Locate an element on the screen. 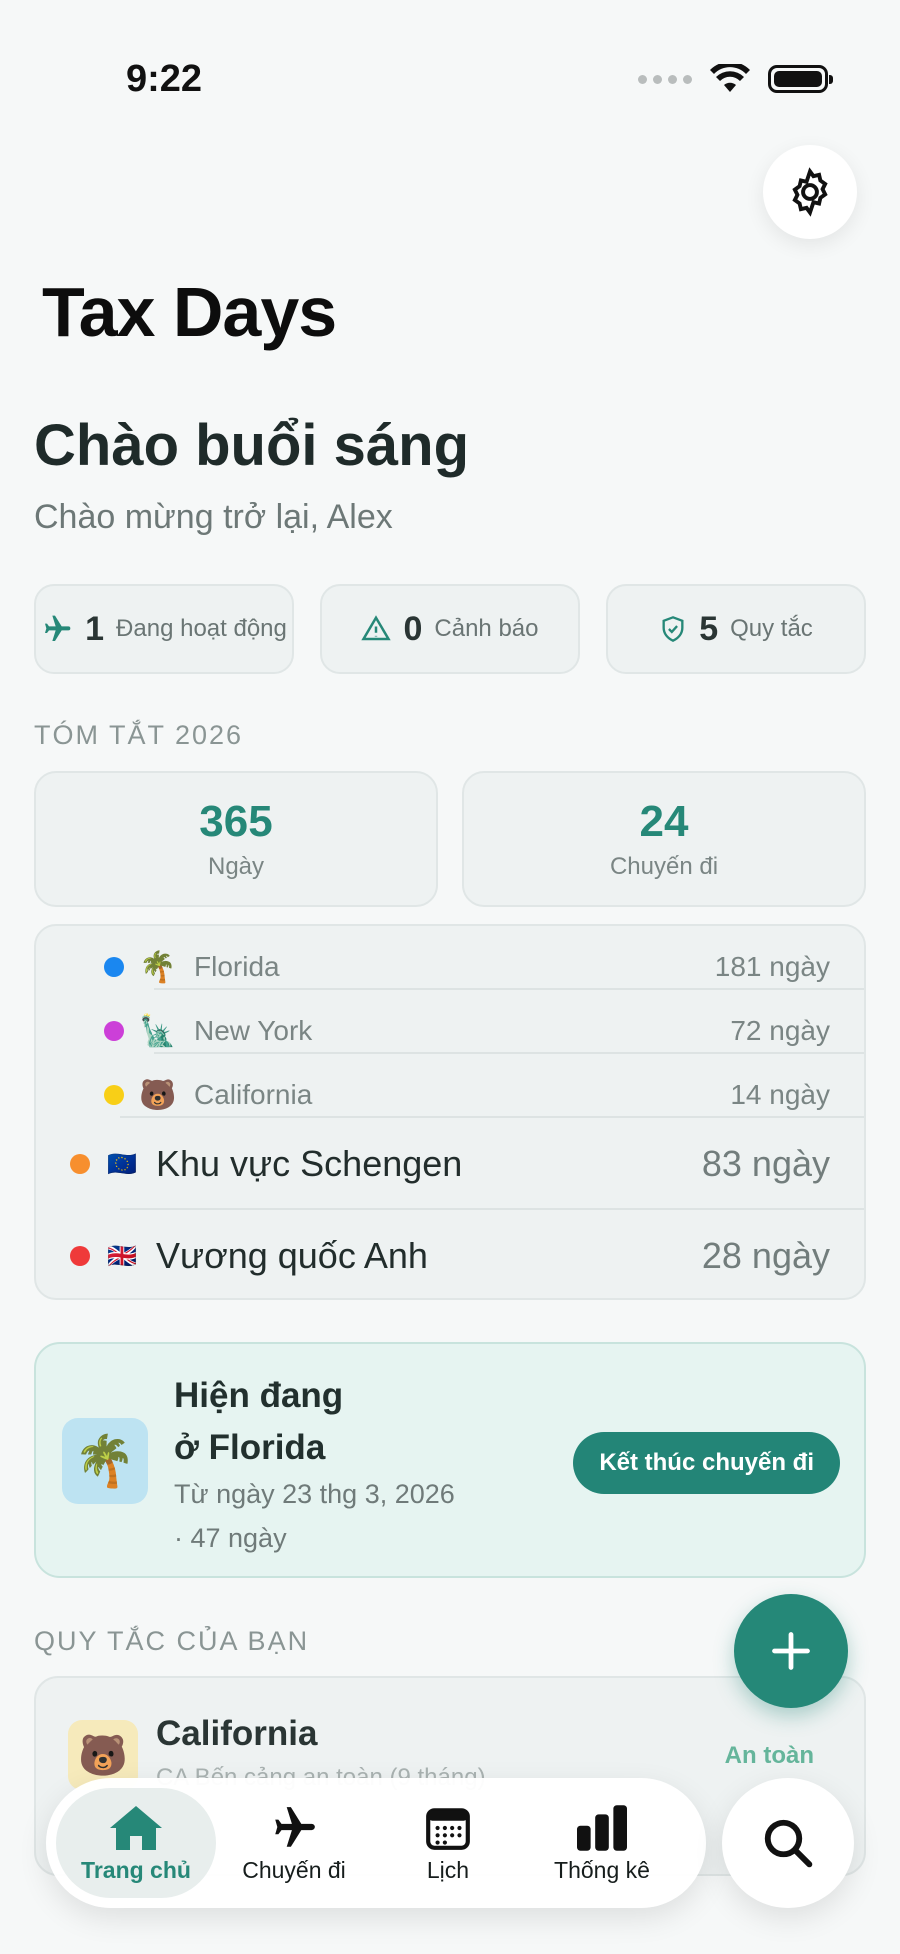 This screenshot has width=900, height=1954. warnings-label: Cảnh báo is located at coordinates (486, 628).